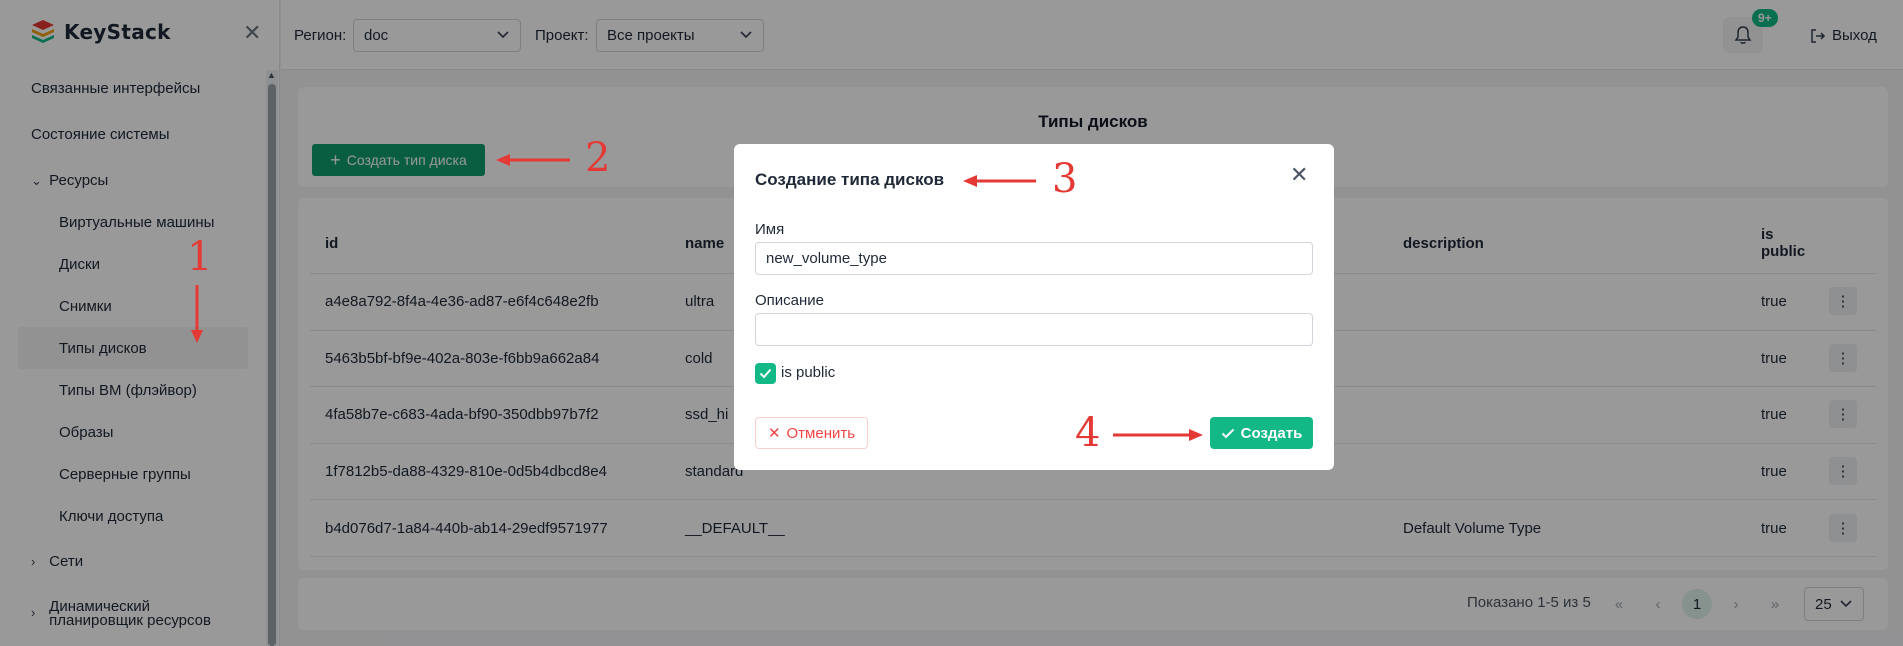  Describe the element at coordinates (1088, 433) in the screenshot. I see `annotation-step-4: 4` at that location.